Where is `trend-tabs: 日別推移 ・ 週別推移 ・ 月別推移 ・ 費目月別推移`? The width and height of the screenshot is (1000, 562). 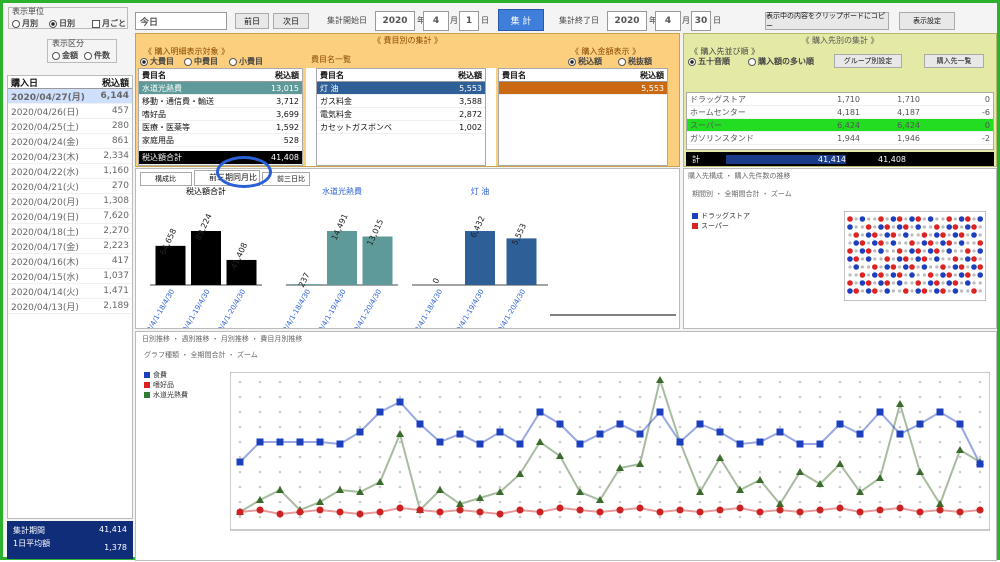
trend-tabs: 日別推移 ・ 週別推移 ・ 月別推移 ・ 費目月別推移 is located at coordinates (222, 339).